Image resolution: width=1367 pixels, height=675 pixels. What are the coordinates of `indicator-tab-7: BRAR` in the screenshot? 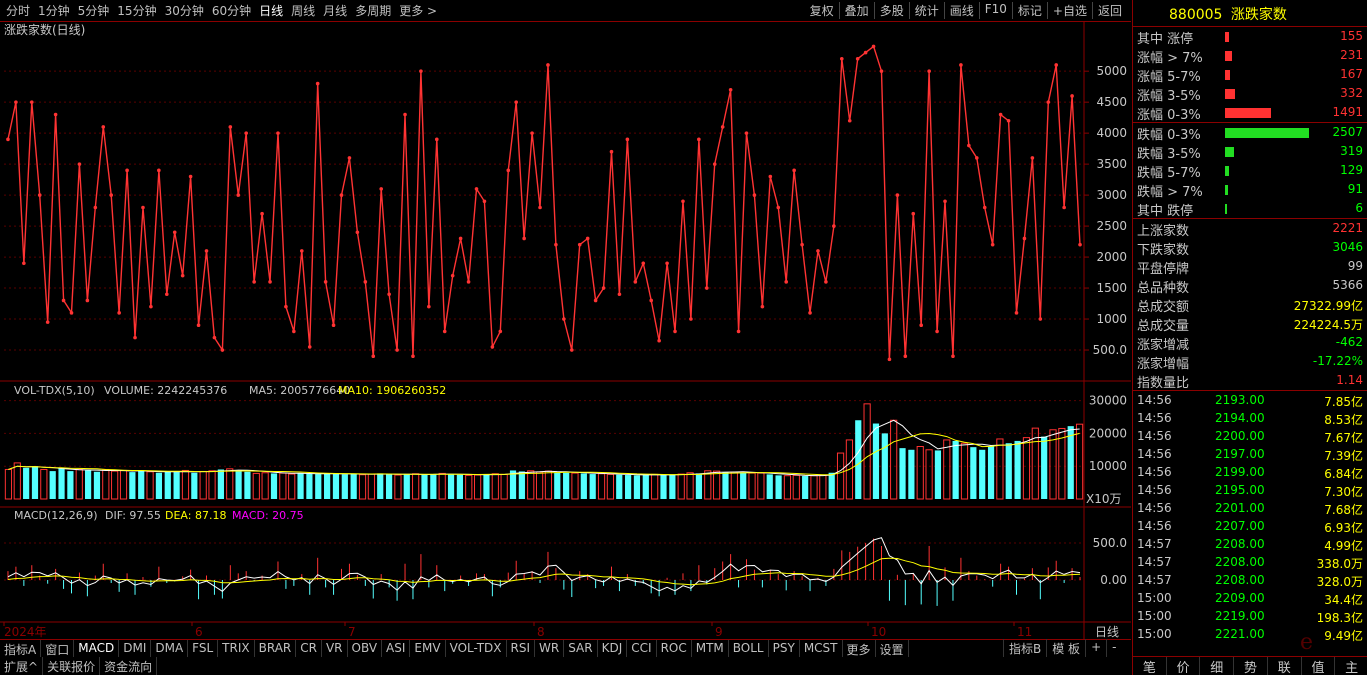 It's located at (276, 648).